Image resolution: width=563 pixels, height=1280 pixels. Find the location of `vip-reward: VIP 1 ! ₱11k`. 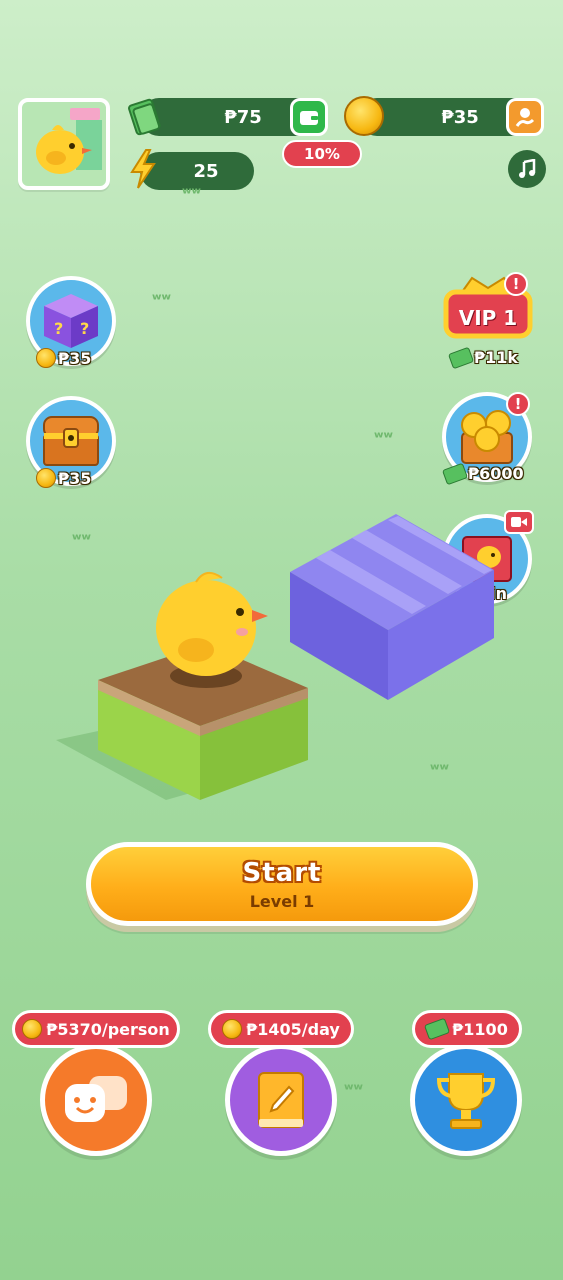

vip-reward: VIP 1 ! ₱11k is located at coordinates (488, 320).